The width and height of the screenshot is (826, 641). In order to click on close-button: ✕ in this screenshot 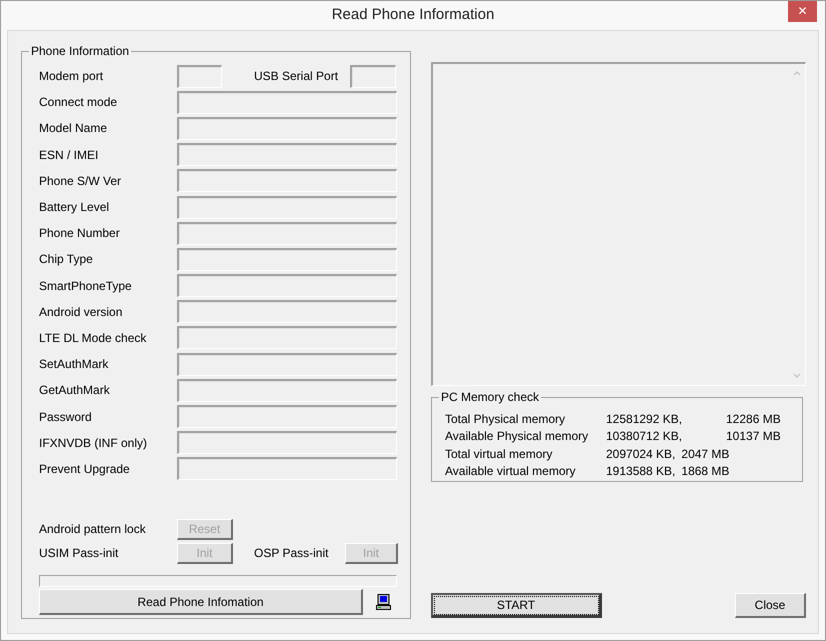, I will do `click(802, 11)`.